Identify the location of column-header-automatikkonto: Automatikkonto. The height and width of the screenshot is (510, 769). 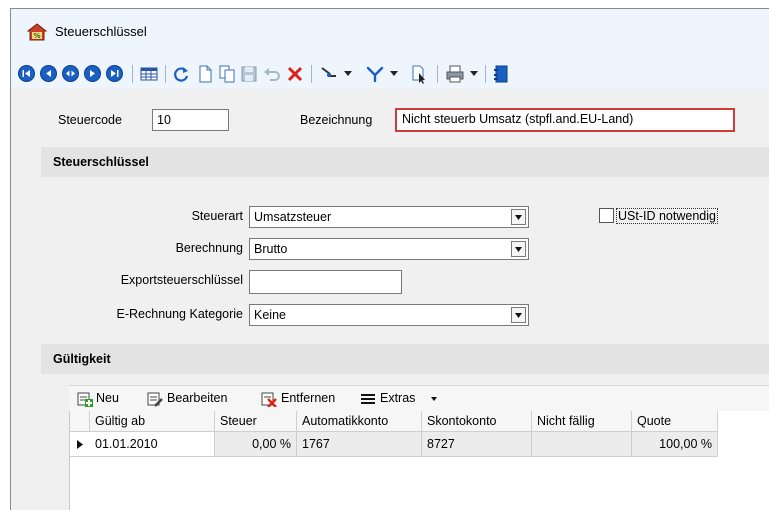
(359, 421).